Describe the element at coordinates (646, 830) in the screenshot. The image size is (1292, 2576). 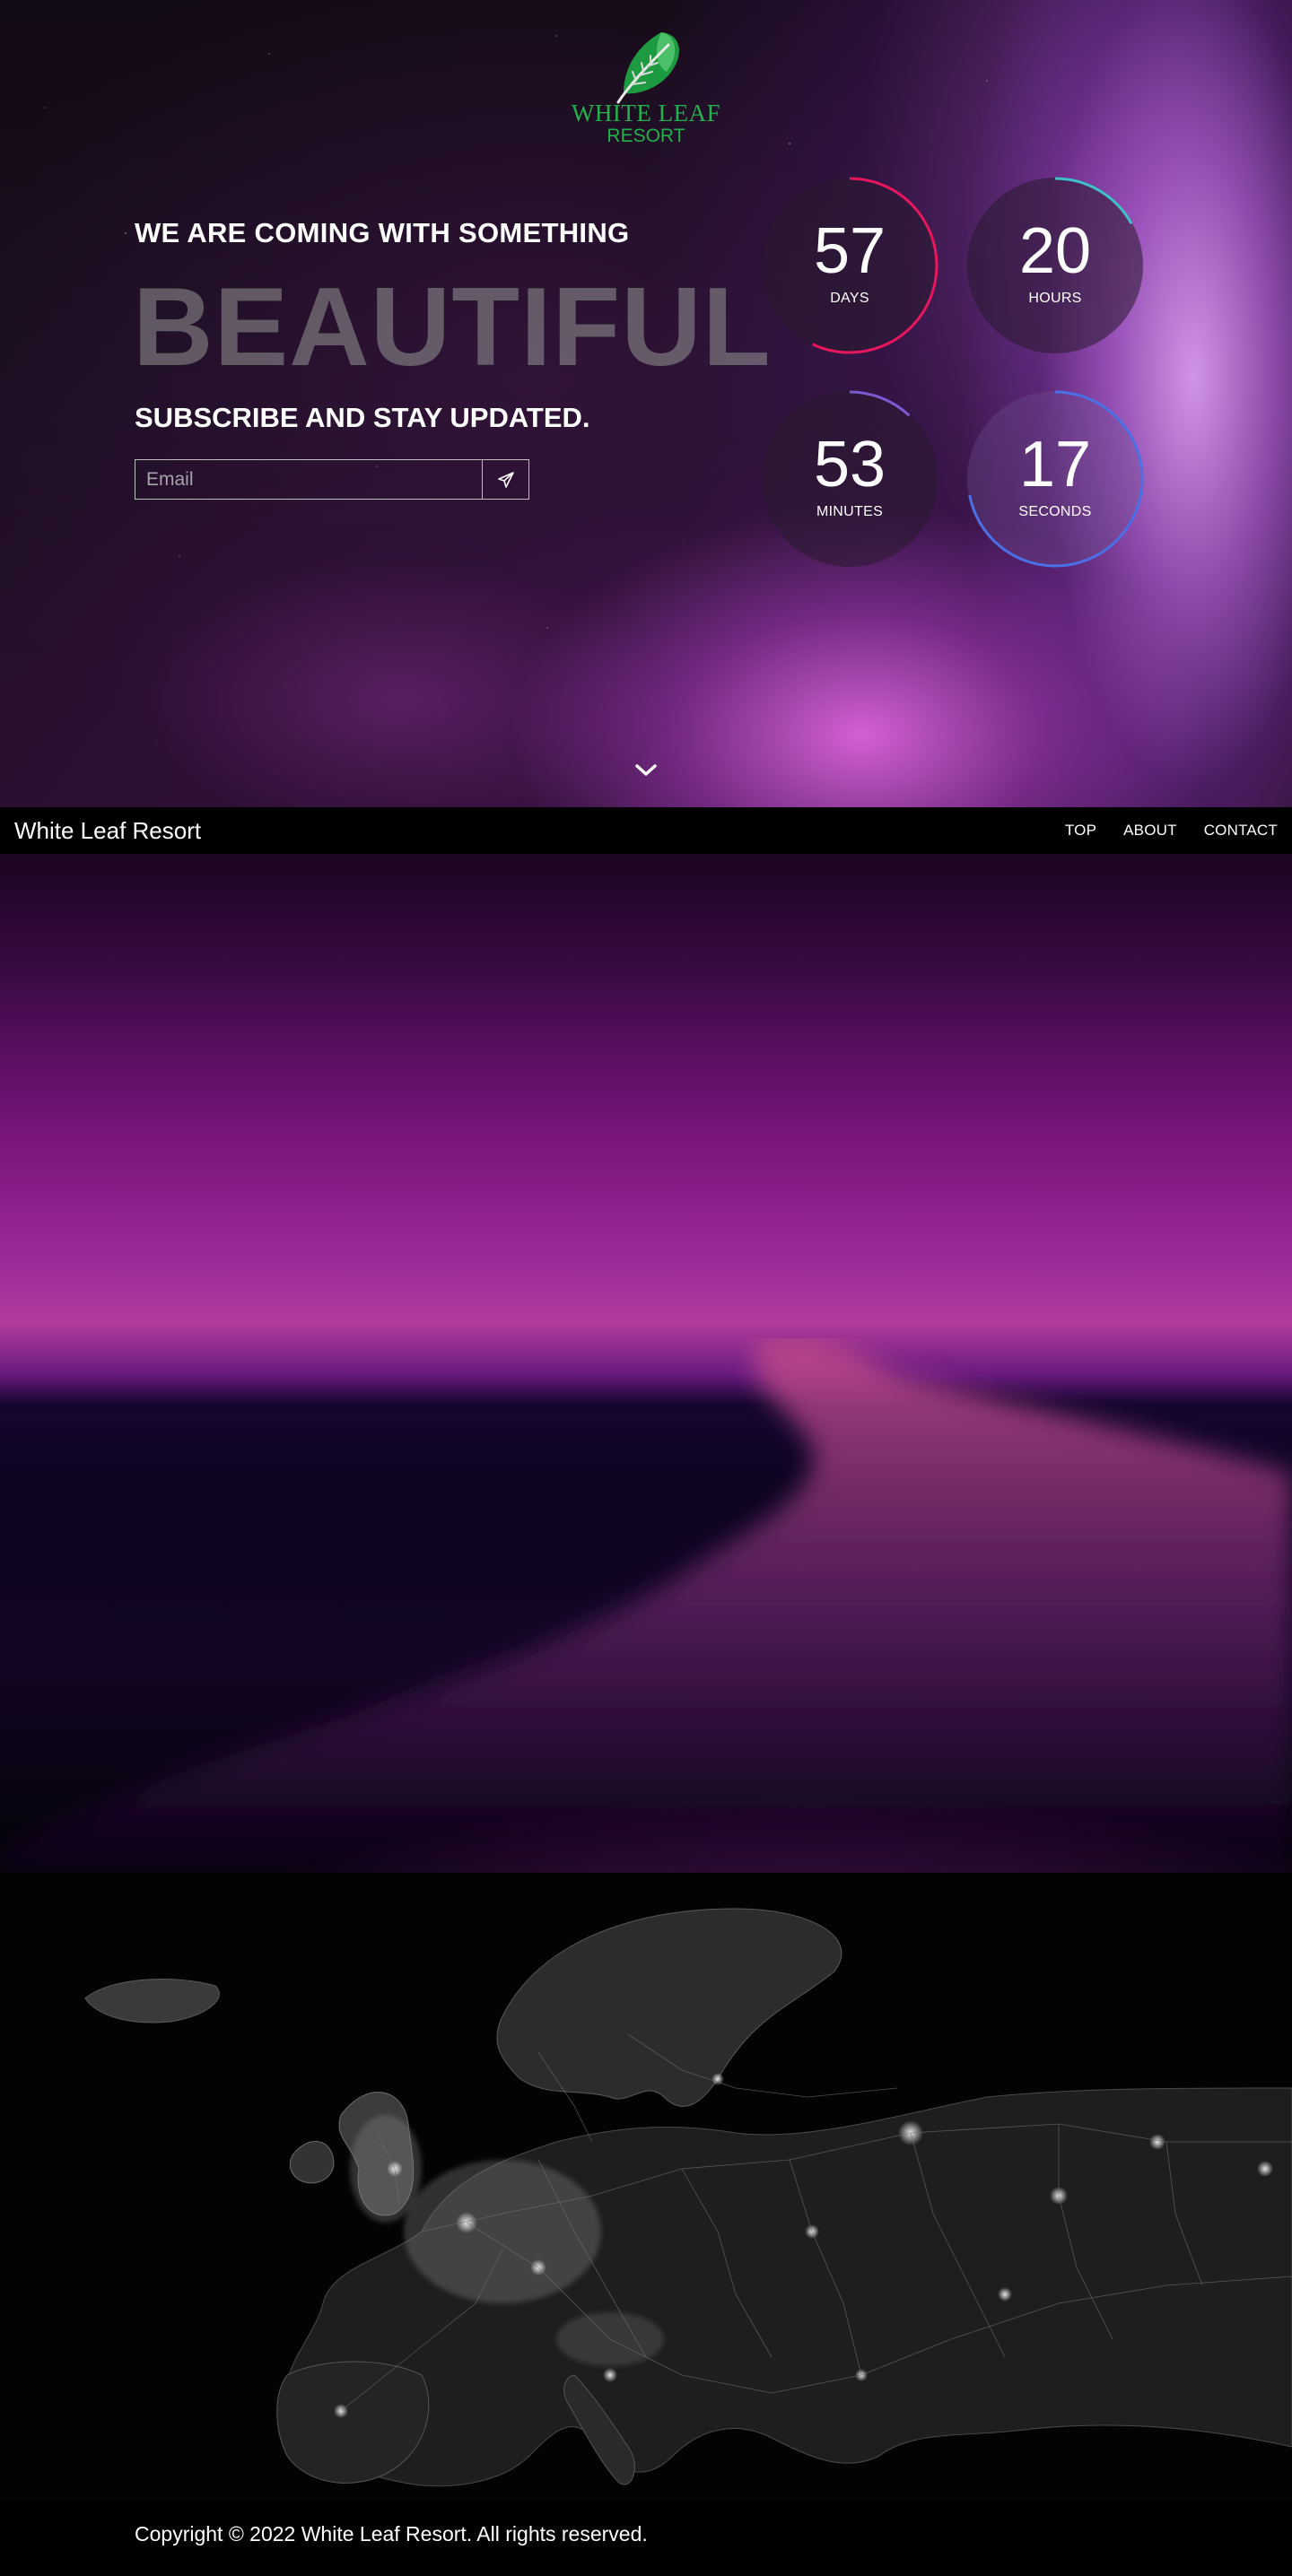
I see `navbar: White Leaf Resort TOP ABOUT CONTACT` at that location.